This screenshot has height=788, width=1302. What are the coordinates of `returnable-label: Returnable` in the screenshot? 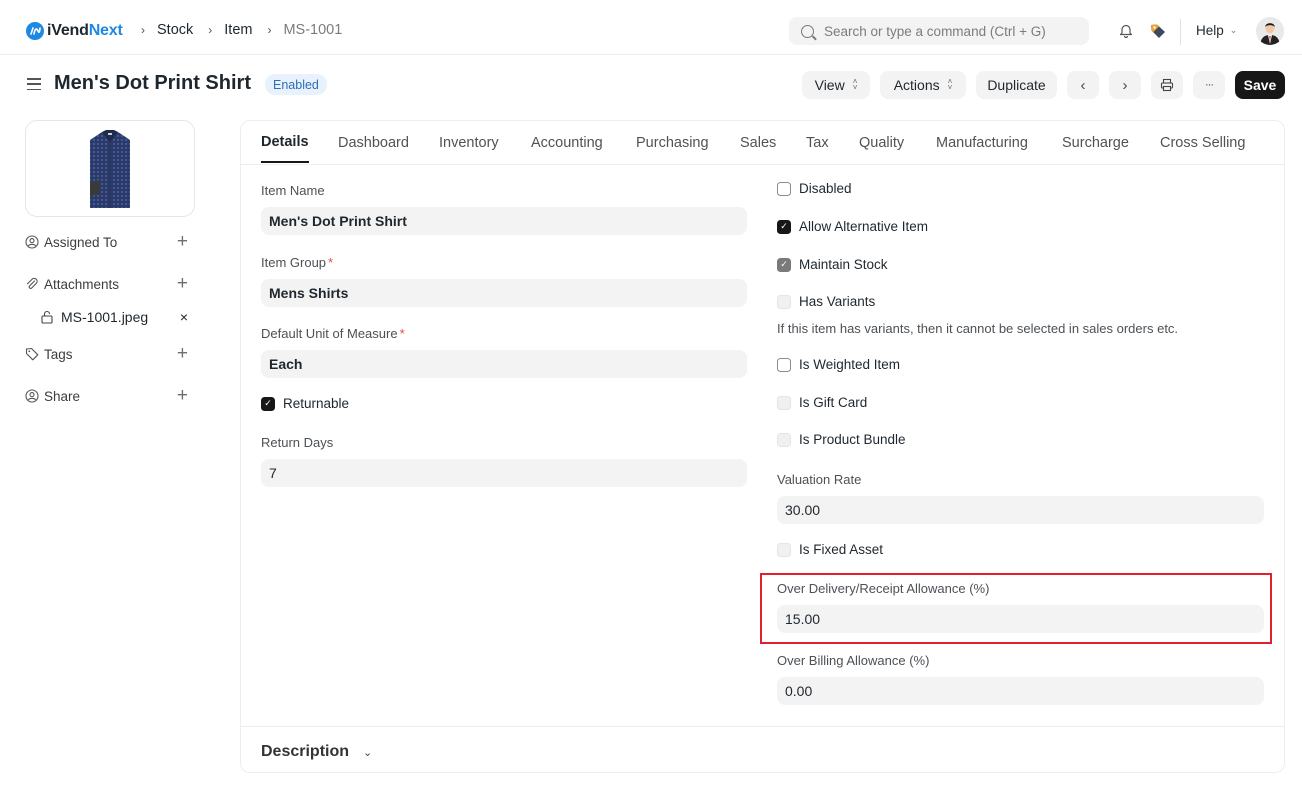 It's located at (316, 403).